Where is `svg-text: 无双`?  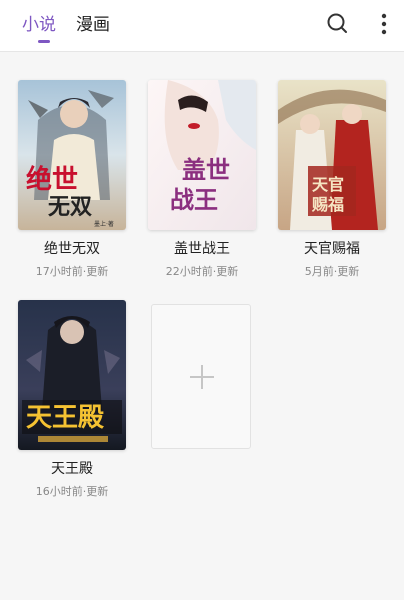
svg-text: 无双 is located at coordinates (70, 207).